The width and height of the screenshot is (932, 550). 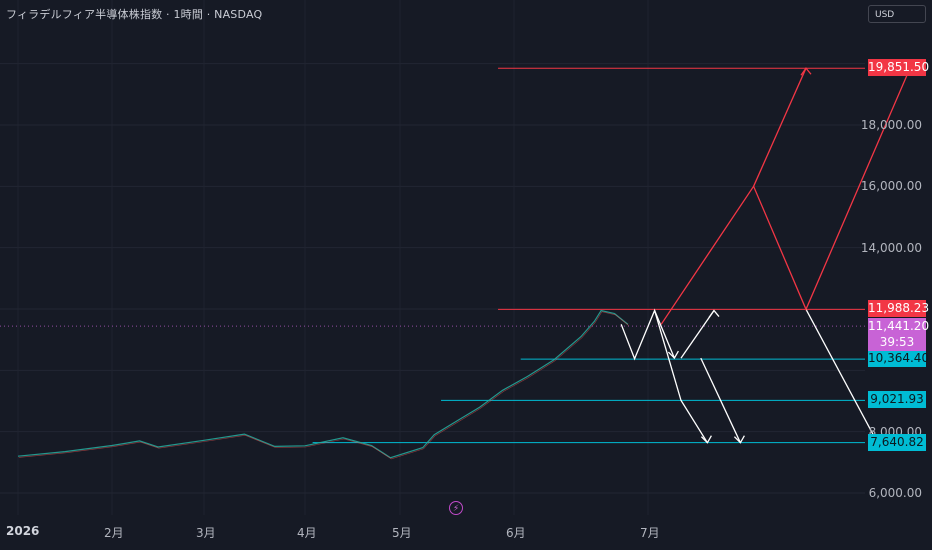 What do you see at coordinates (891, 247) in the screenshot?
I see `price-tick-label: 14,000.00` at bounding box center [891, 247].